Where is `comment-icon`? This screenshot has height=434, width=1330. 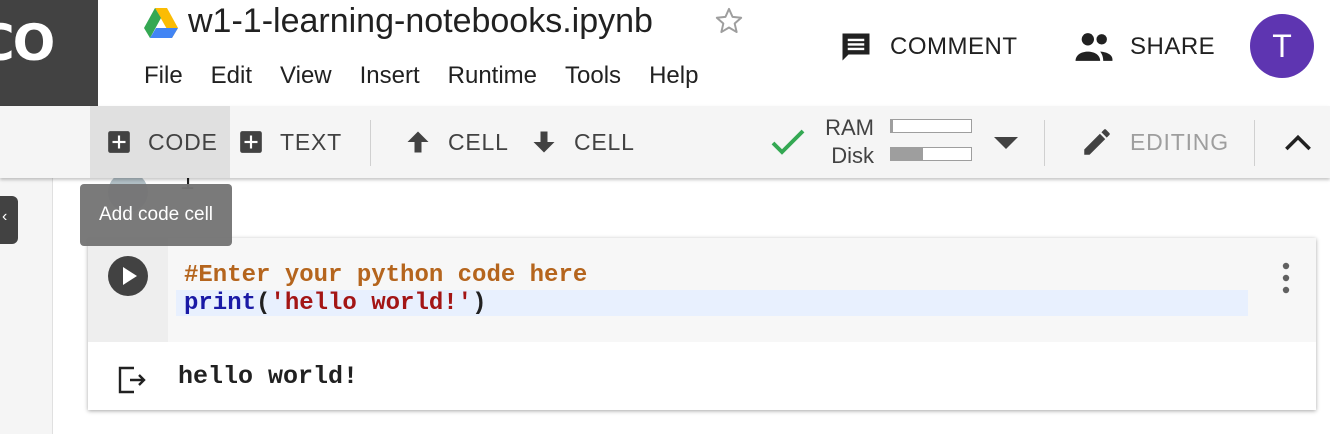 comment-icon is located at coordinates (856, 47).